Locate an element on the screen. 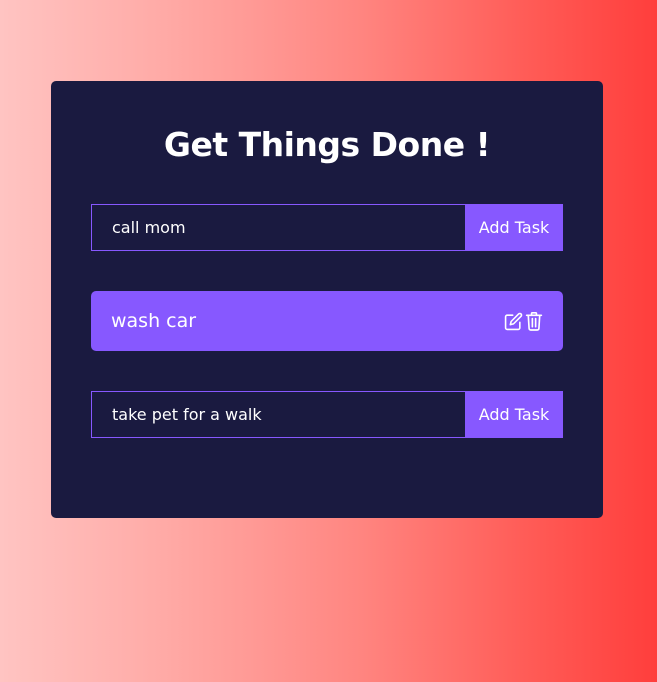 This screenshot has height=682, width=657. edit-task-input is located at coordinates (278, 414).